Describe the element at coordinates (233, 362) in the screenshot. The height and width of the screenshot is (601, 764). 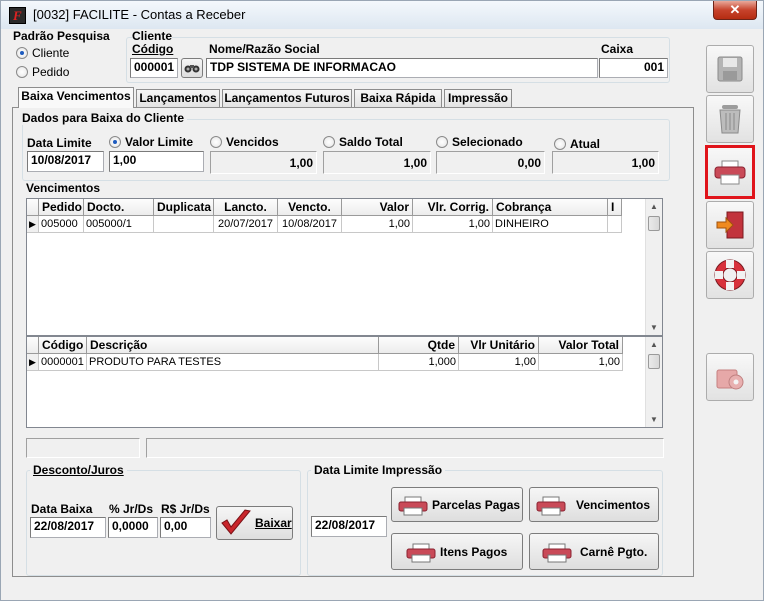
I see `table-cell: PRODUTO PARA TESTES` at that location.